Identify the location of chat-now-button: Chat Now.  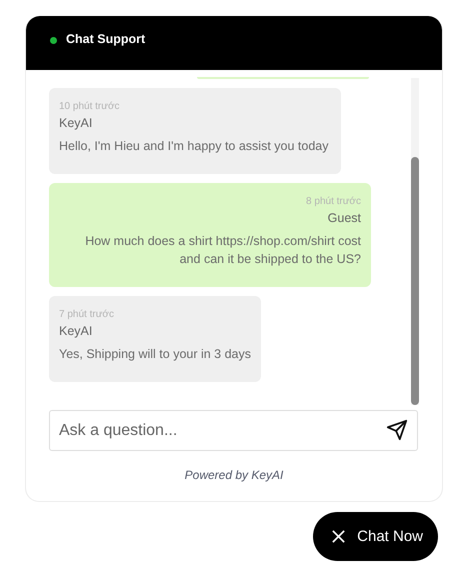
(375, 536).